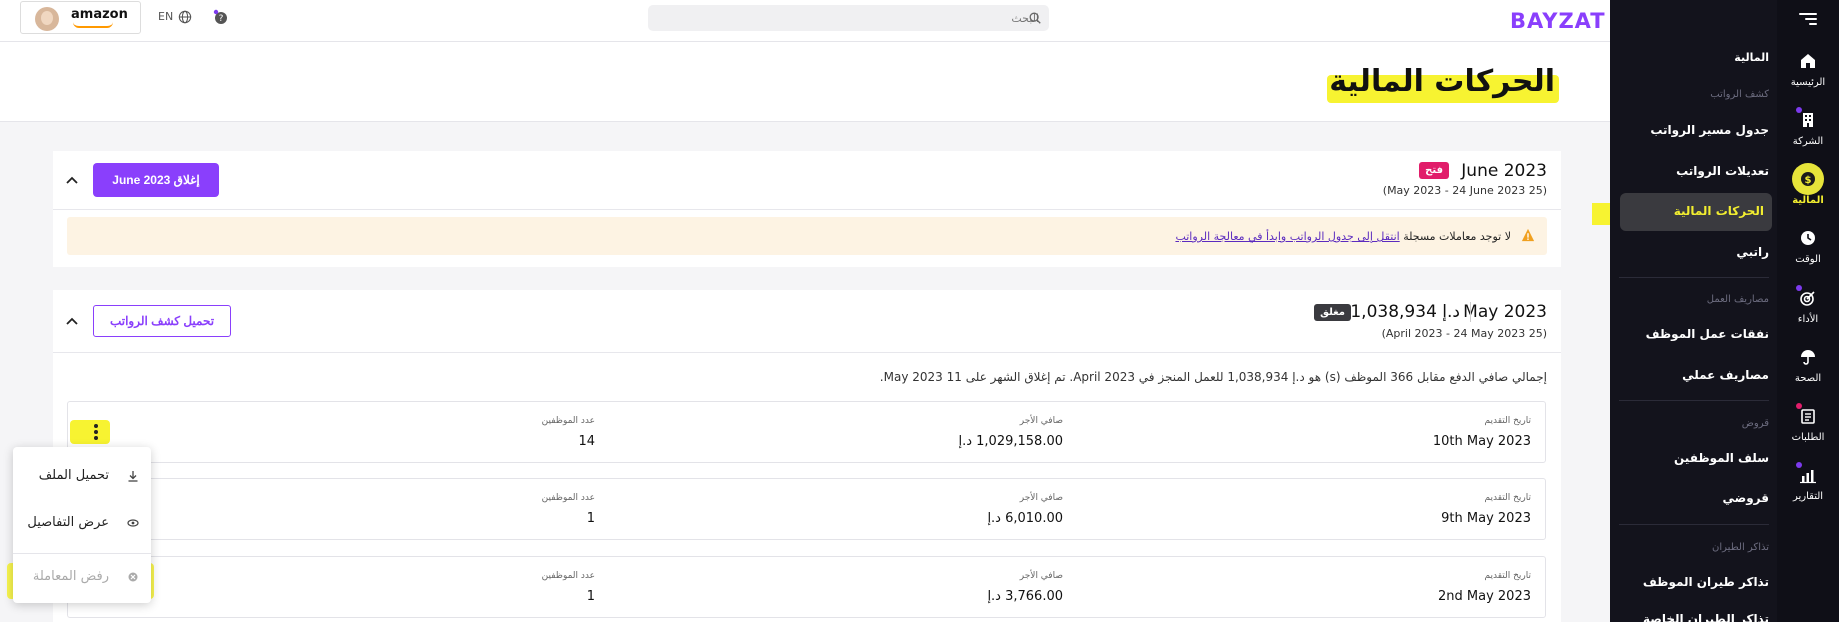 The image size is (1839, 622). I want to click on language-toggle: EN, so click(165, 16).